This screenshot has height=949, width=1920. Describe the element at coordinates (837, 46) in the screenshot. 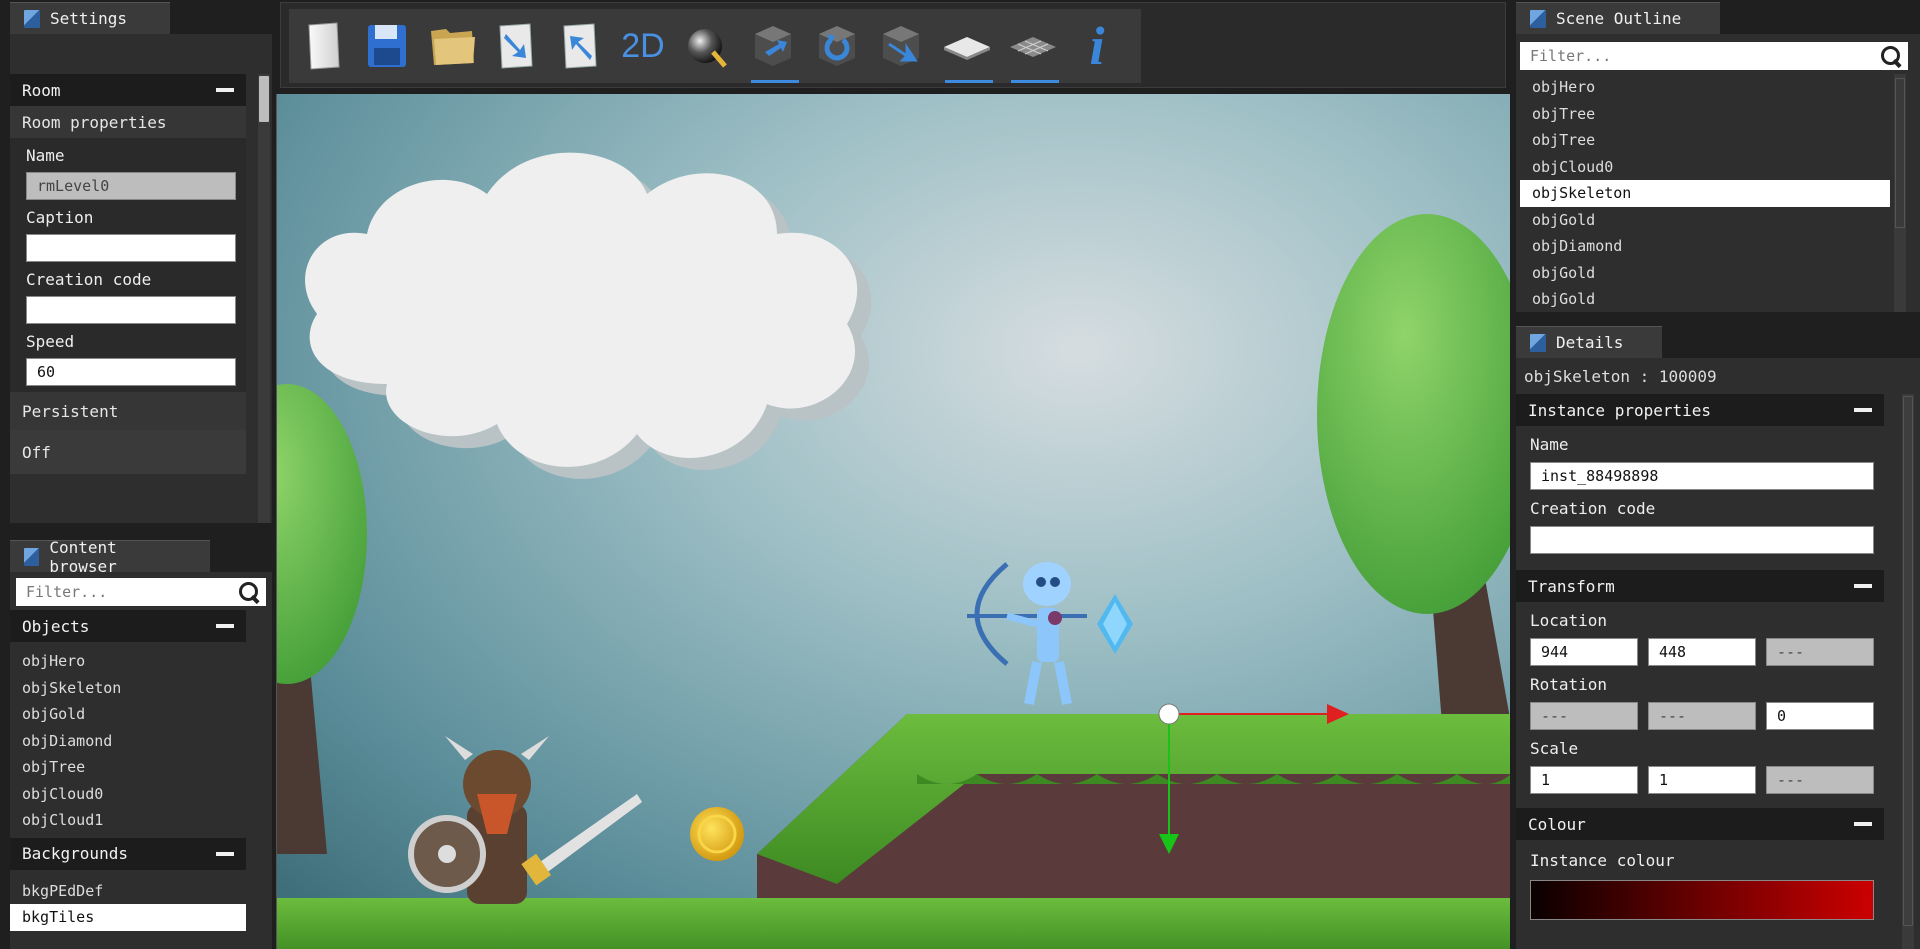

I see `rotate-tool-button` at that location.